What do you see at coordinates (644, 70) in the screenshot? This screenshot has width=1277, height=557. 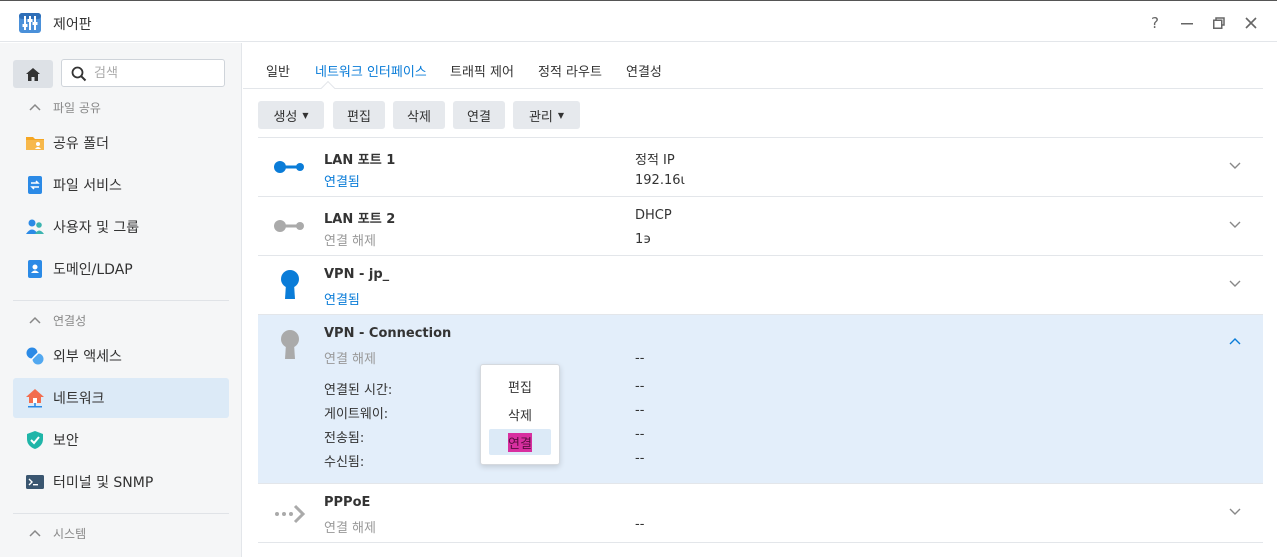 I see `tab-connectivity: 연결성` at bounding box center [644, 70].